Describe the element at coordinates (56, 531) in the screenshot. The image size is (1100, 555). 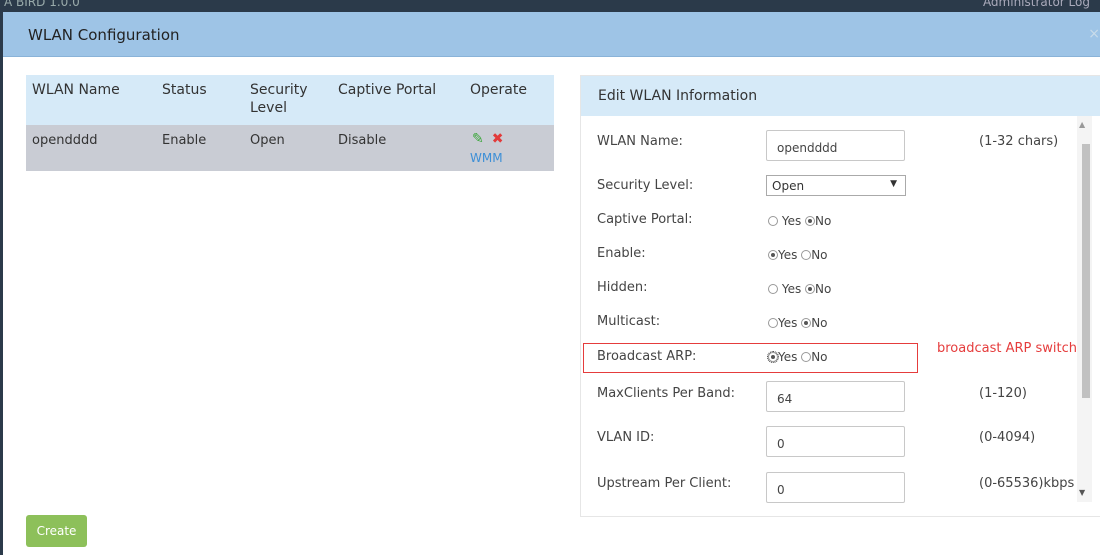
I see `create-button: Create` at that location.